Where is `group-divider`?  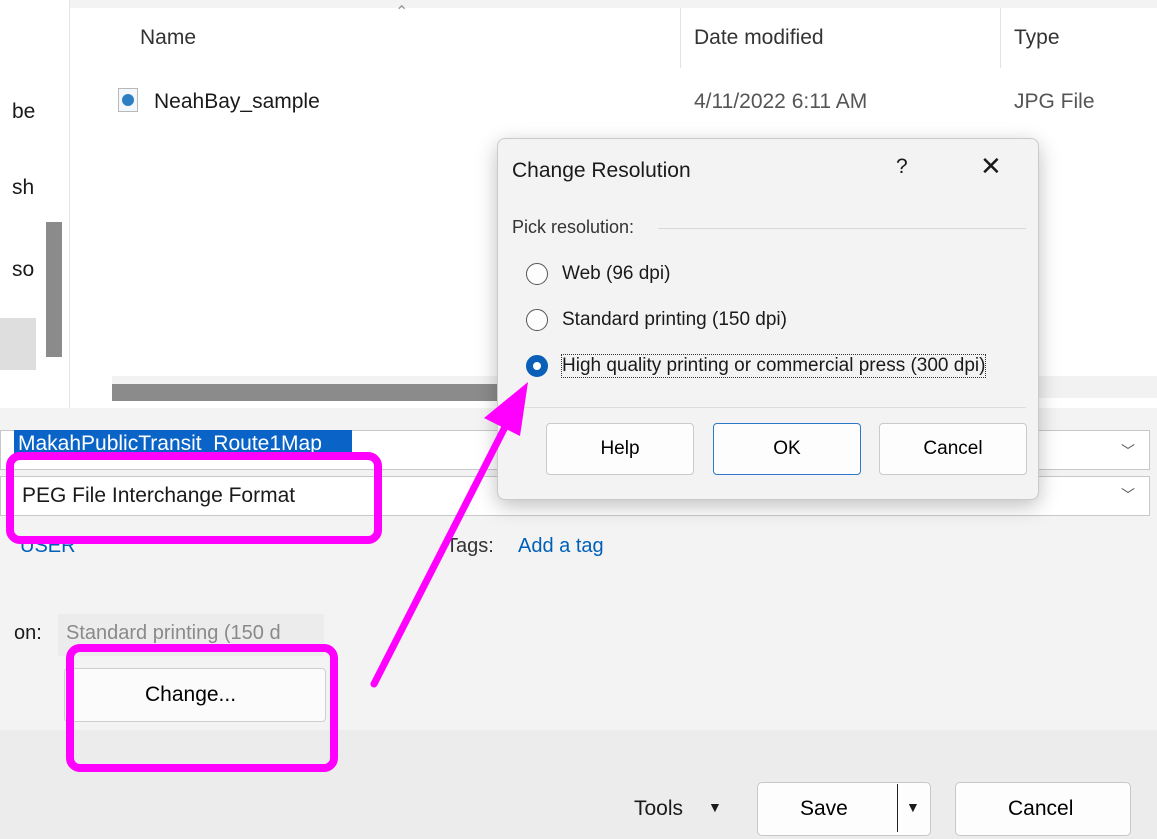 group-divider is located at coordinates (842, 228).